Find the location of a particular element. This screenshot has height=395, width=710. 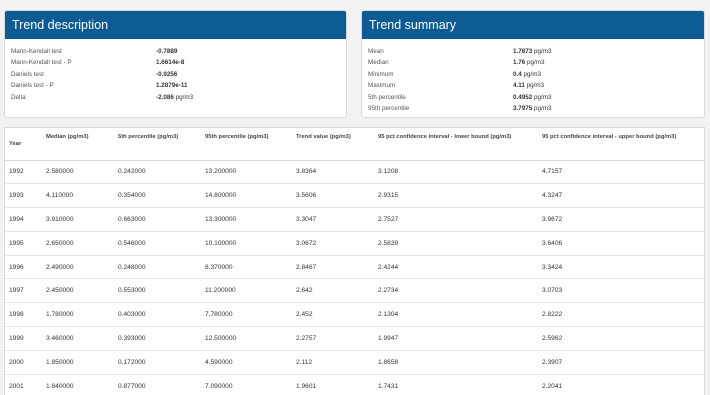

table-cell: 1993 is located at coordinates (23, 196).